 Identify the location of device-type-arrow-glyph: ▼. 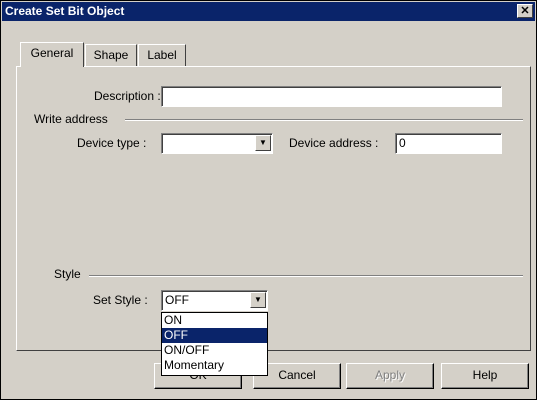
(263, 142).